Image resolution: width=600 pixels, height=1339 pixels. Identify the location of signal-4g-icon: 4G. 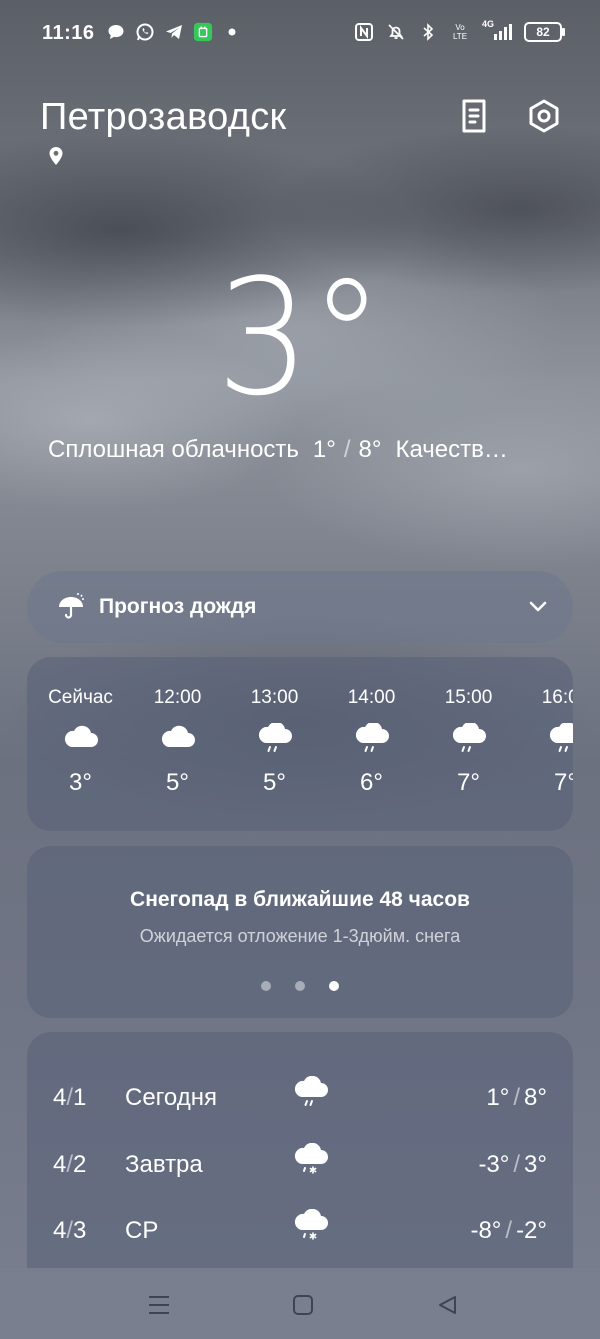
(497, 30).